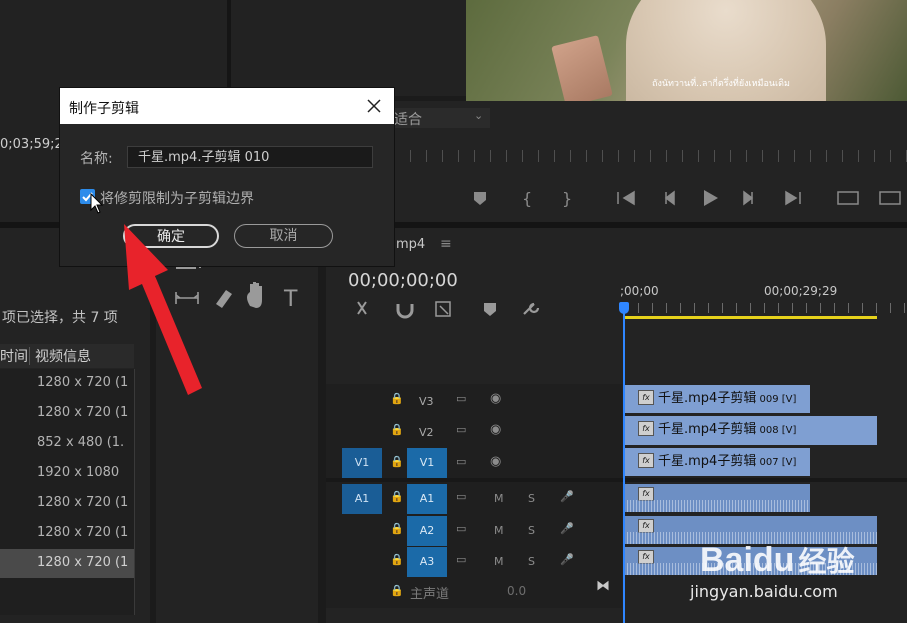 The height and width of the screenshot is (623, 907). What do you see at coordinates (624, 462) in the screenshot?
I see `playhead-line` at bounding box center [624, 462].